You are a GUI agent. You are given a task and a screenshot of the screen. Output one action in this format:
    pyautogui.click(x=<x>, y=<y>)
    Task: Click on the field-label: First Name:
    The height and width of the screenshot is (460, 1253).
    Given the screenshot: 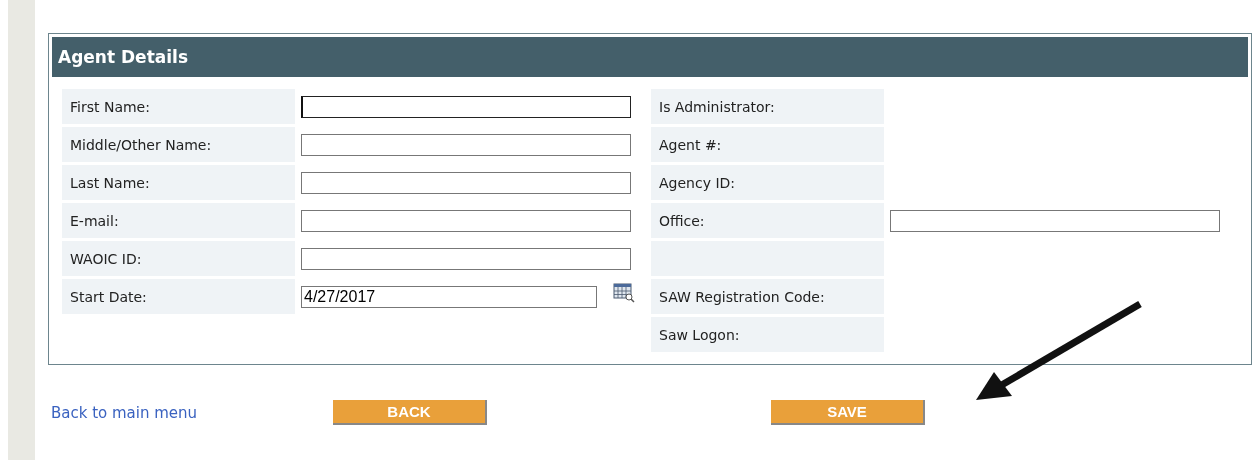 What is the action you would take?
    pyautogui.click(x=178, y=106)
    